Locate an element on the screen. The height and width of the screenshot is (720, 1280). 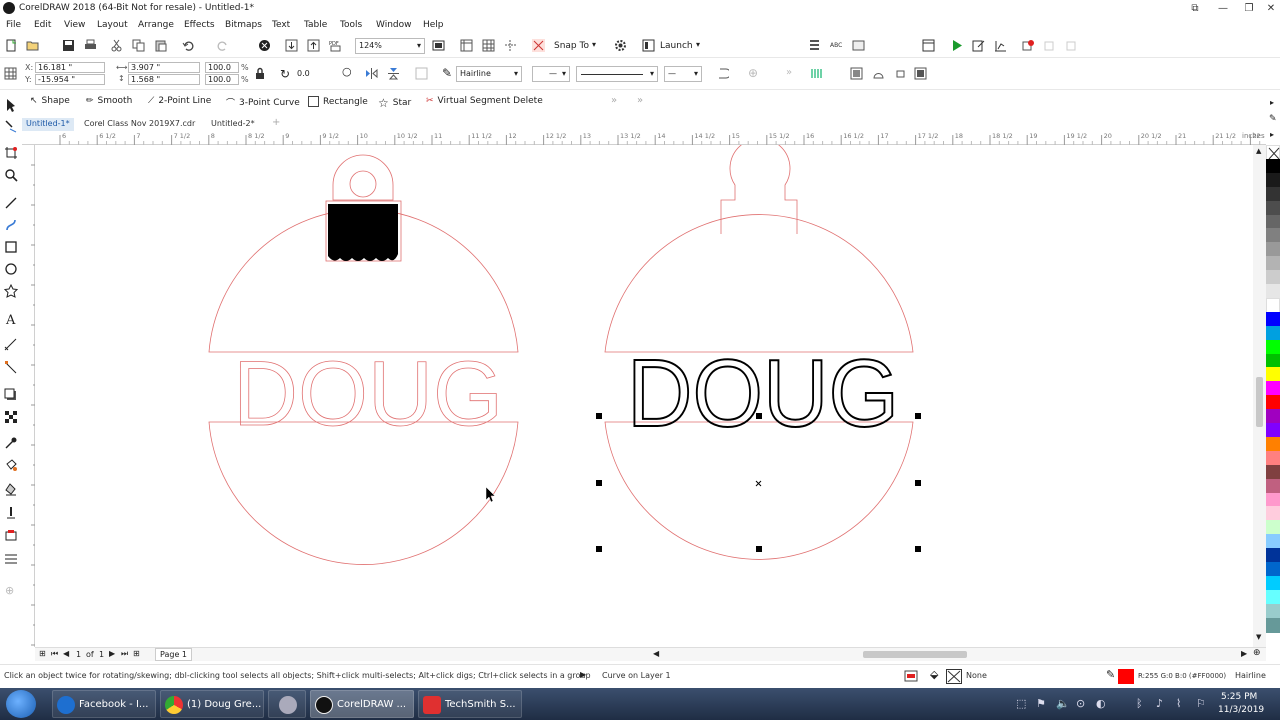
polygon-tool-icon is located at coordinates (11, 291).